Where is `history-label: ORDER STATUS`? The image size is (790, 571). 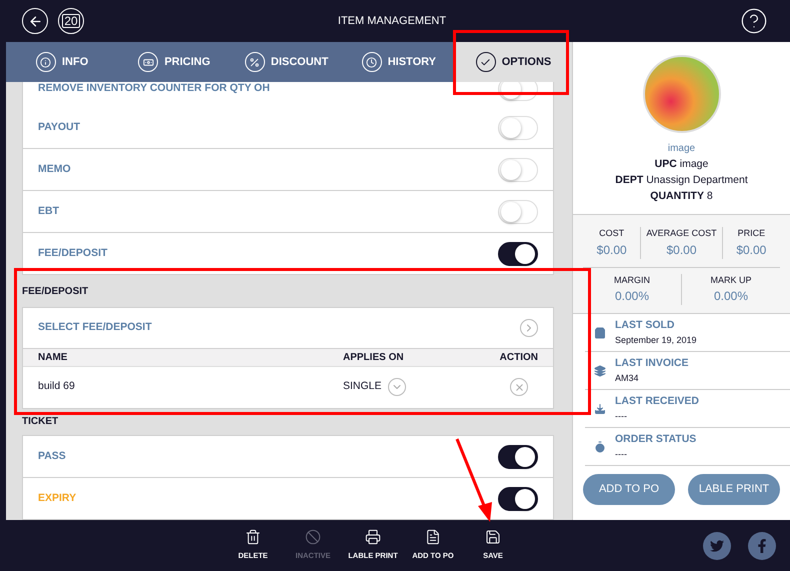
history-label: ORDER STATUS is located at coordinates (655, 439).